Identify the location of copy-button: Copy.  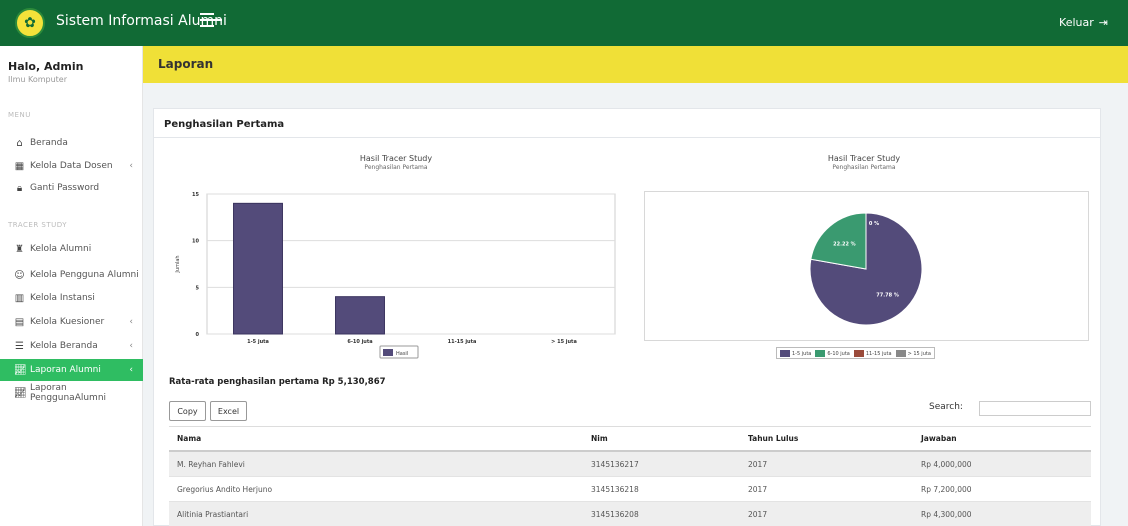
(187, 411).